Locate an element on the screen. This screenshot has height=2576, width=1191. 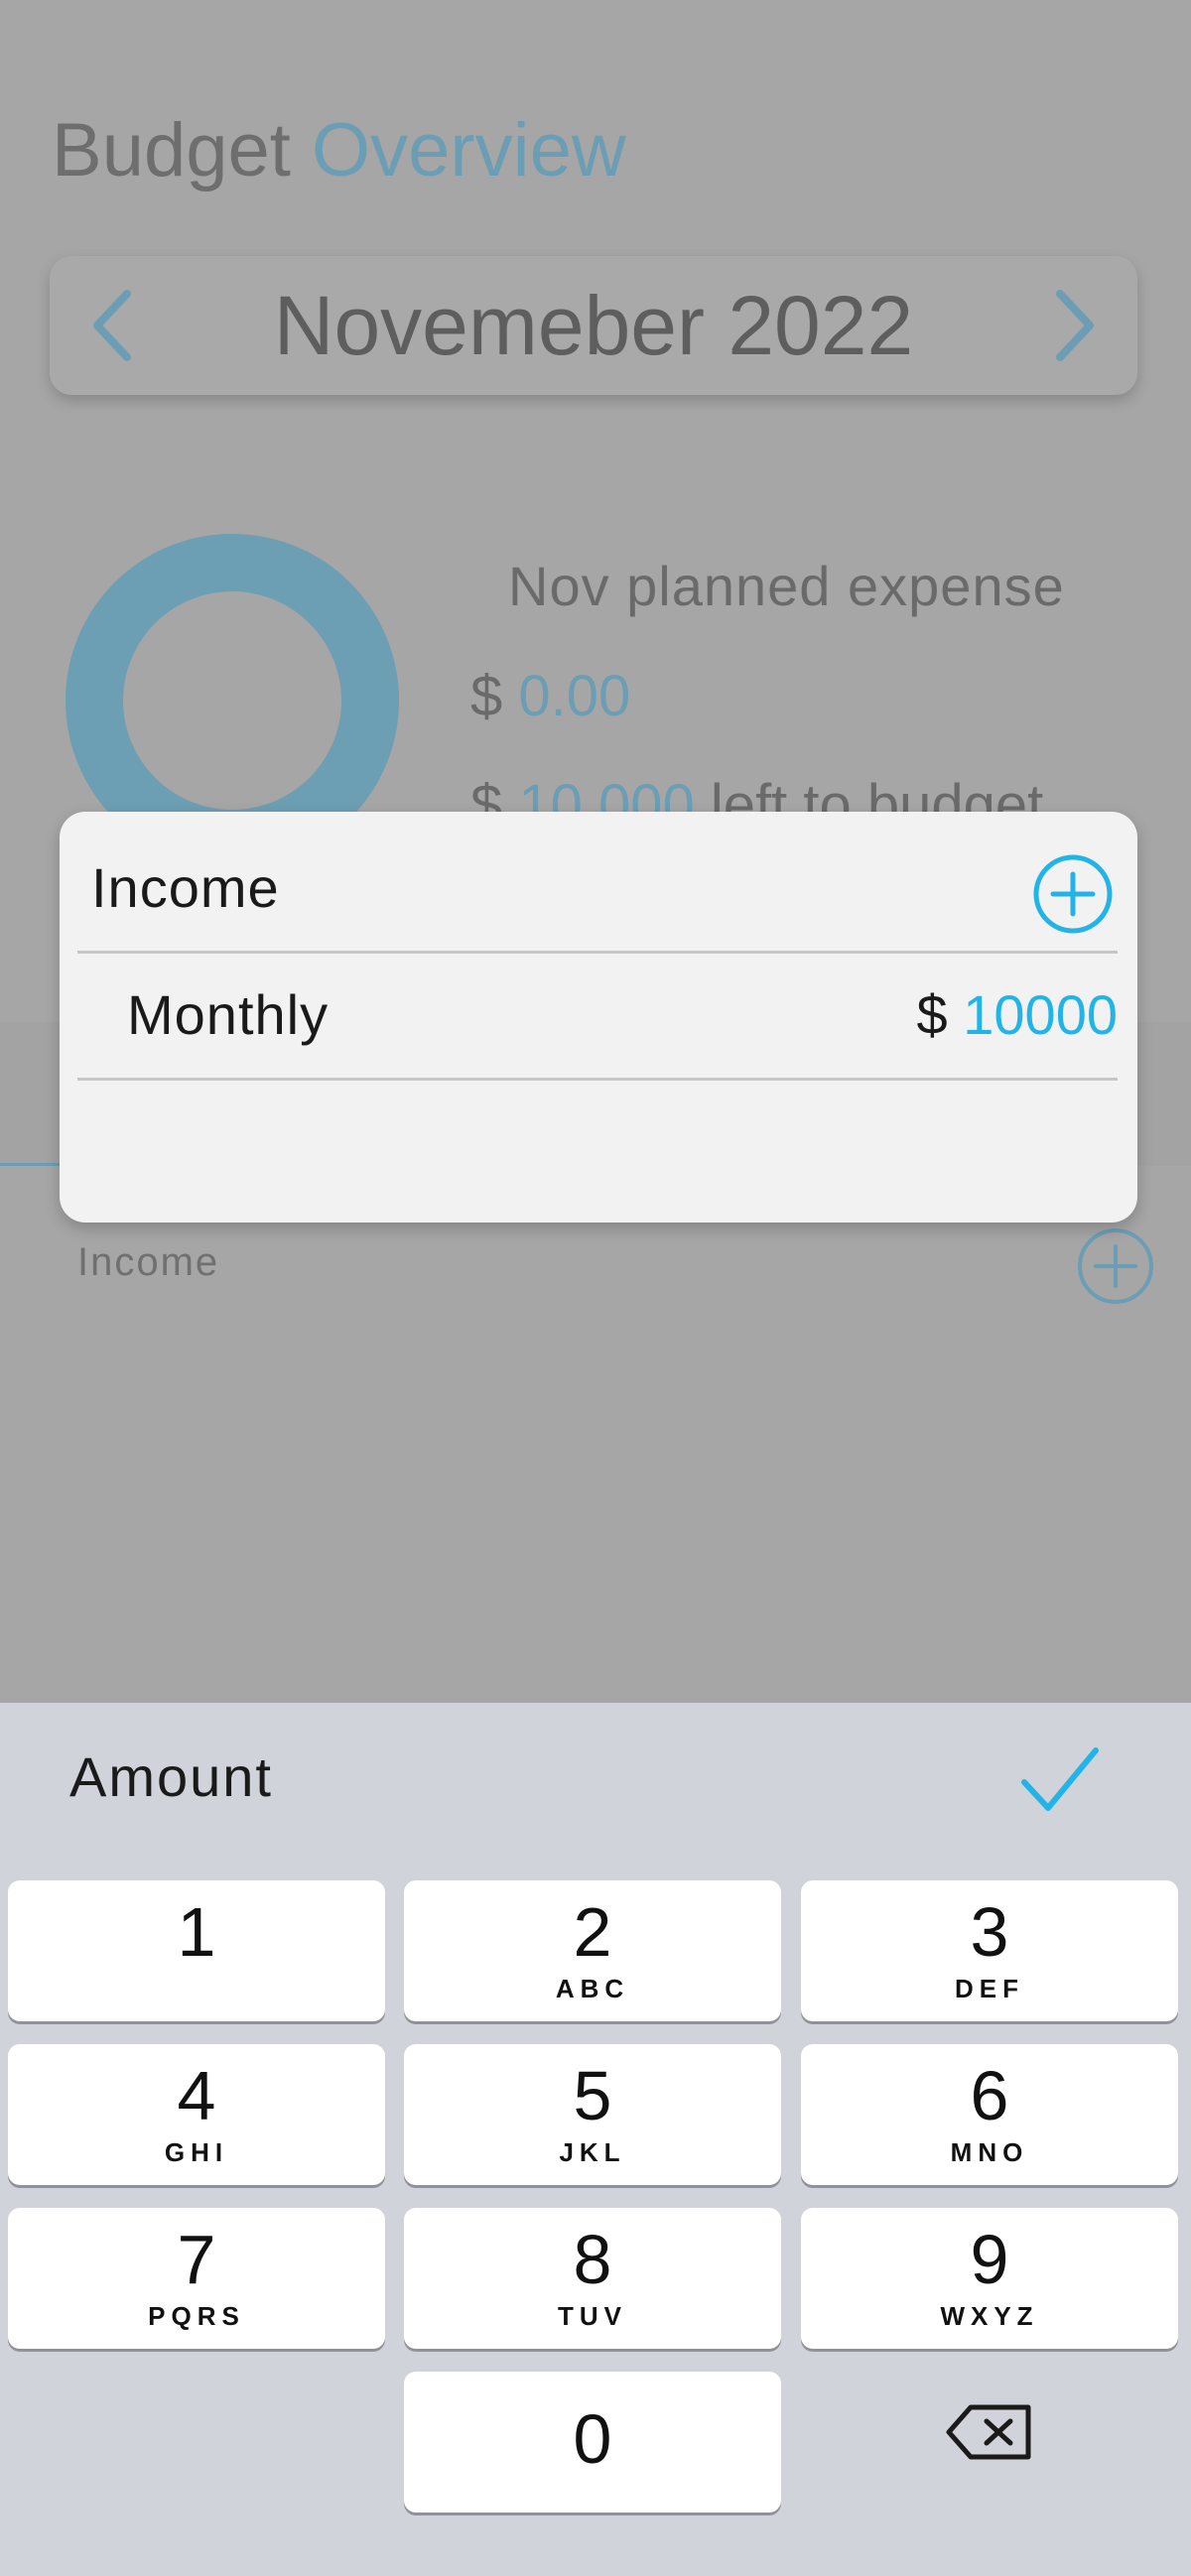
key-digit: 5 is located at coordinates (593, 2095).